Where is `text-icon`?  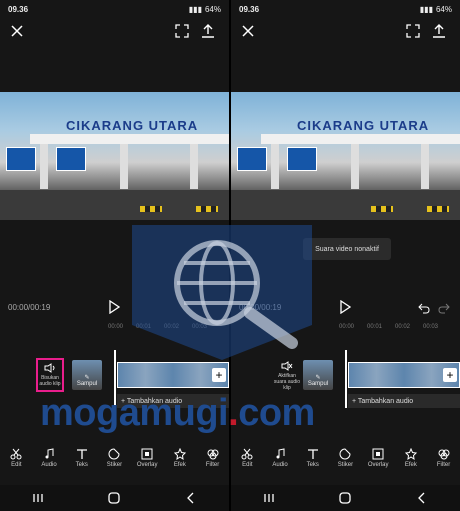
text-icon is located at coordinates (81, 454).